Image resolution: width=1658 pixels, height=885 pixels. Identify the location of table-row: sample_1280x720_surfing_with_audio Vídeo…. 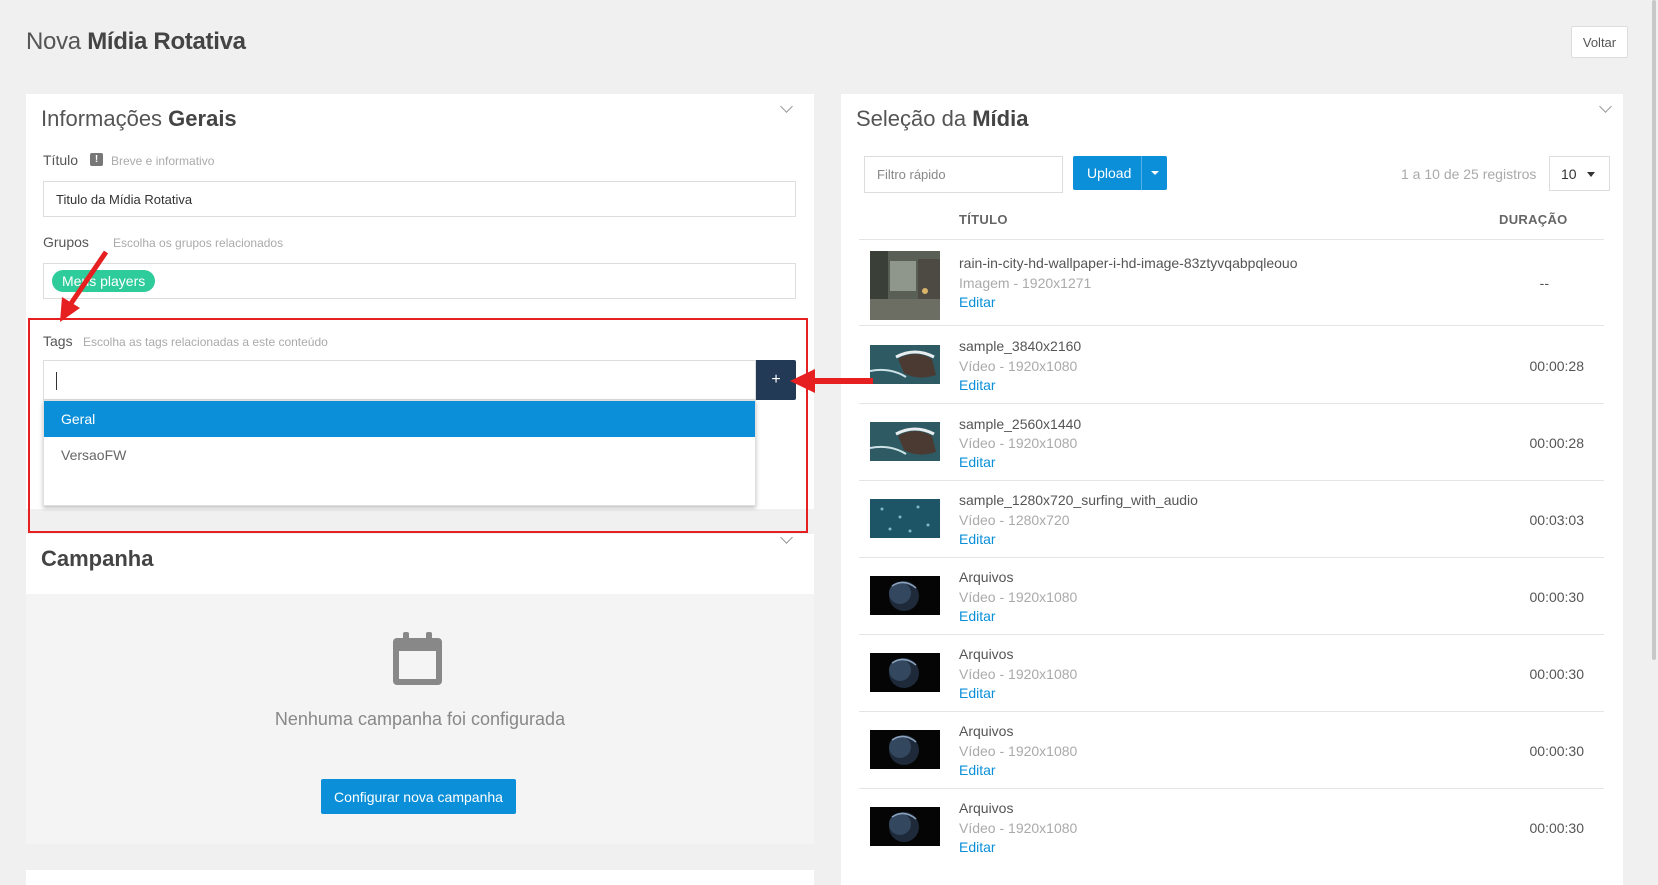
(1231, 519).